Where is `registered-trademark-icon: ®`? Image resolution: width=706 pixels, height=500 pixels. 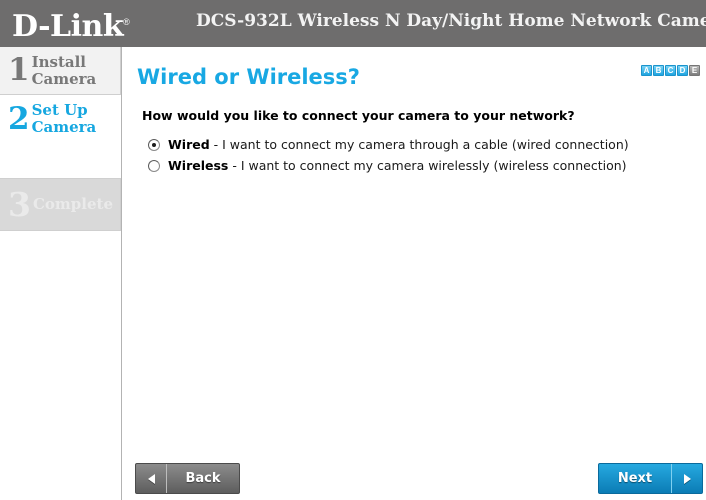
registered-trademark-icon: ® is located at coordinates (126, 22).